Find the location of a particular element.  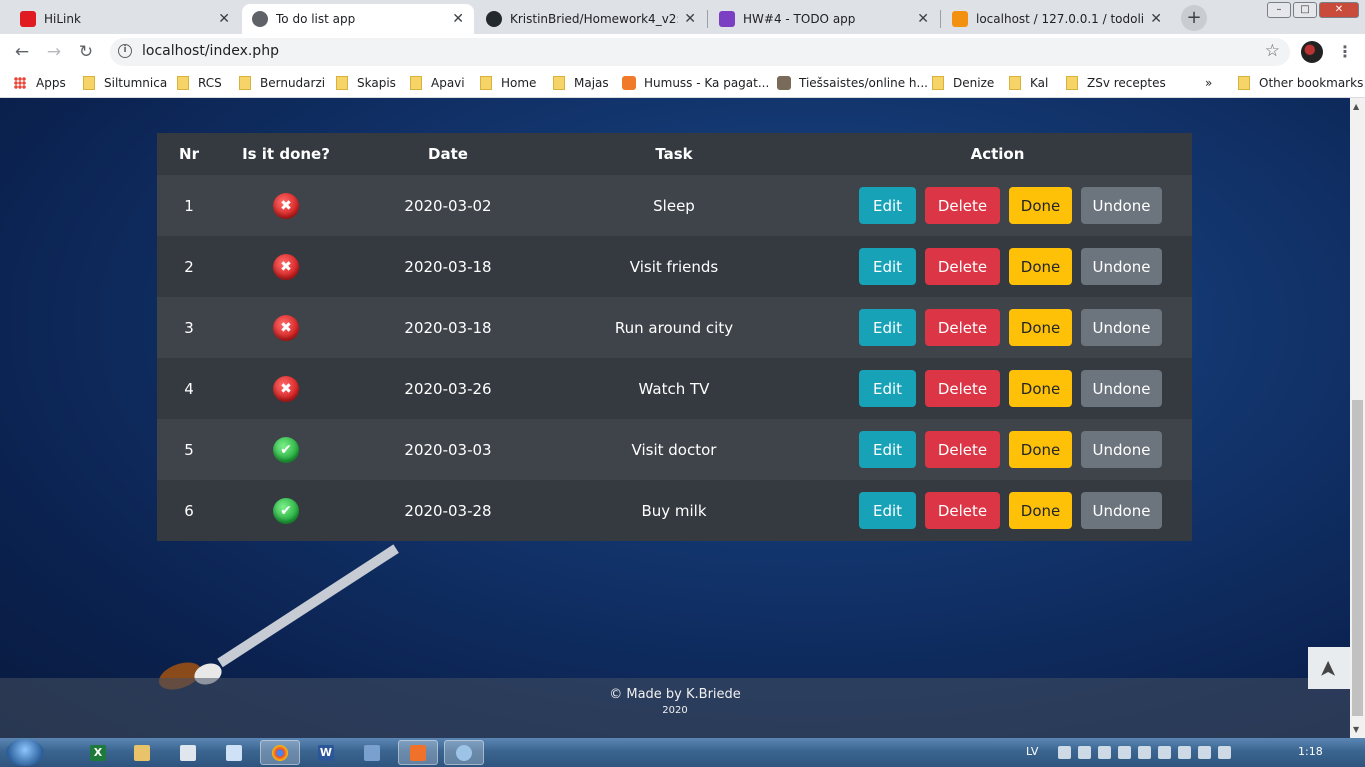

page-scrollbar: ▲ ▼ is located at coordinates (1357, 418).